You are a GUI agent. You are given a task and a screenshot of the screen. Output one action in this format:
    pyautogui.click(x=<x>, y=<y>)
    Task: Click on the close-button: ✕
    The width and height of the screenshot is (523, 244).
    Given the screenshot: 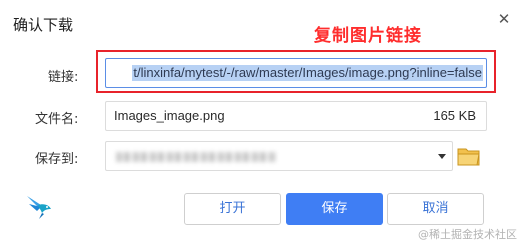 What is the action you would take?
    pyautogui.click(x=504, y=19)
    